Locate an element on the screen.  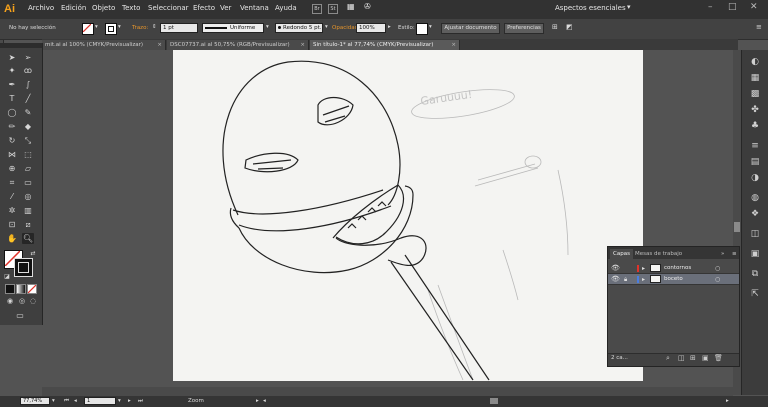
brushes-panel-icon: ✤ is located at coordinates (755, 110).